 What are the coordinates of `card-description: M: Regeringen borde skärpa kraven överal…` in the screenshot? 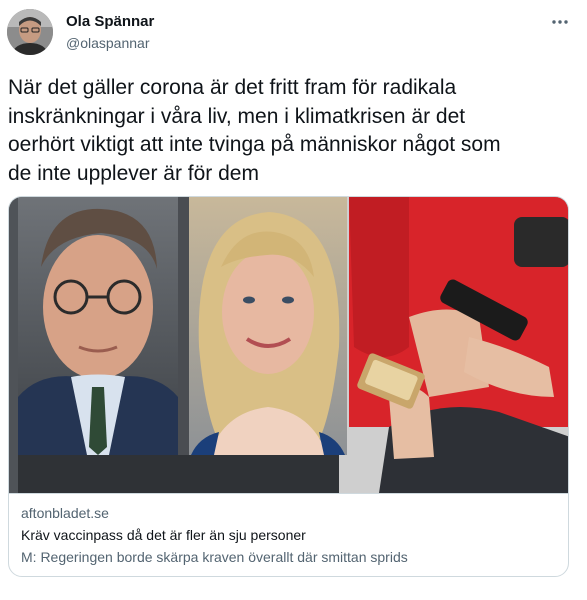 It's located at (214, 557).